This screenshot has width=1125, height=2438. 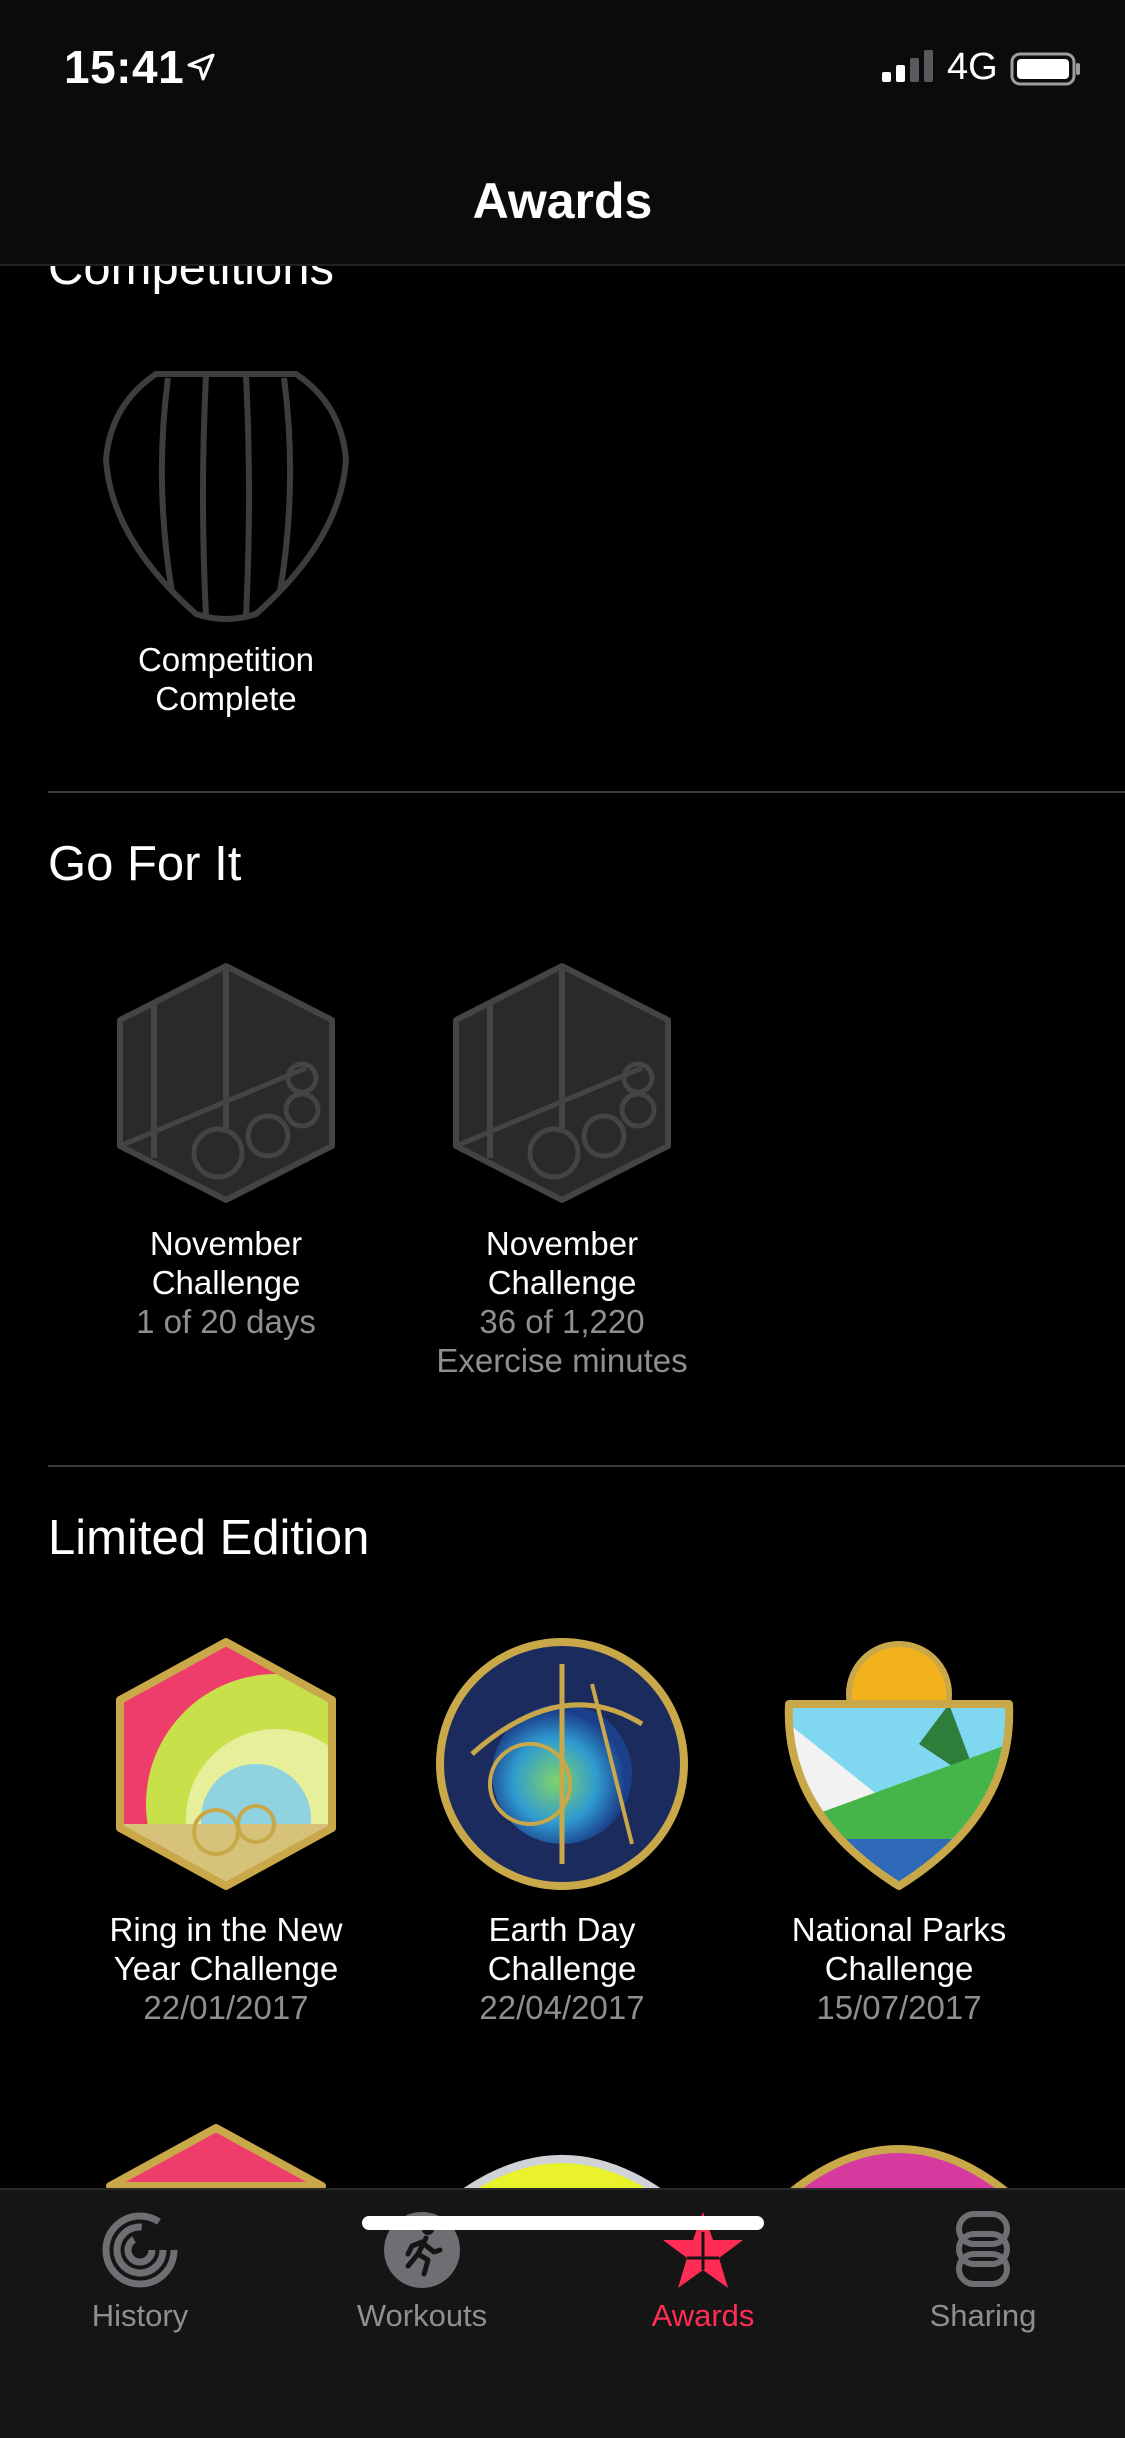 I want to click on page-title: Awards, so click(x=562, y=201).